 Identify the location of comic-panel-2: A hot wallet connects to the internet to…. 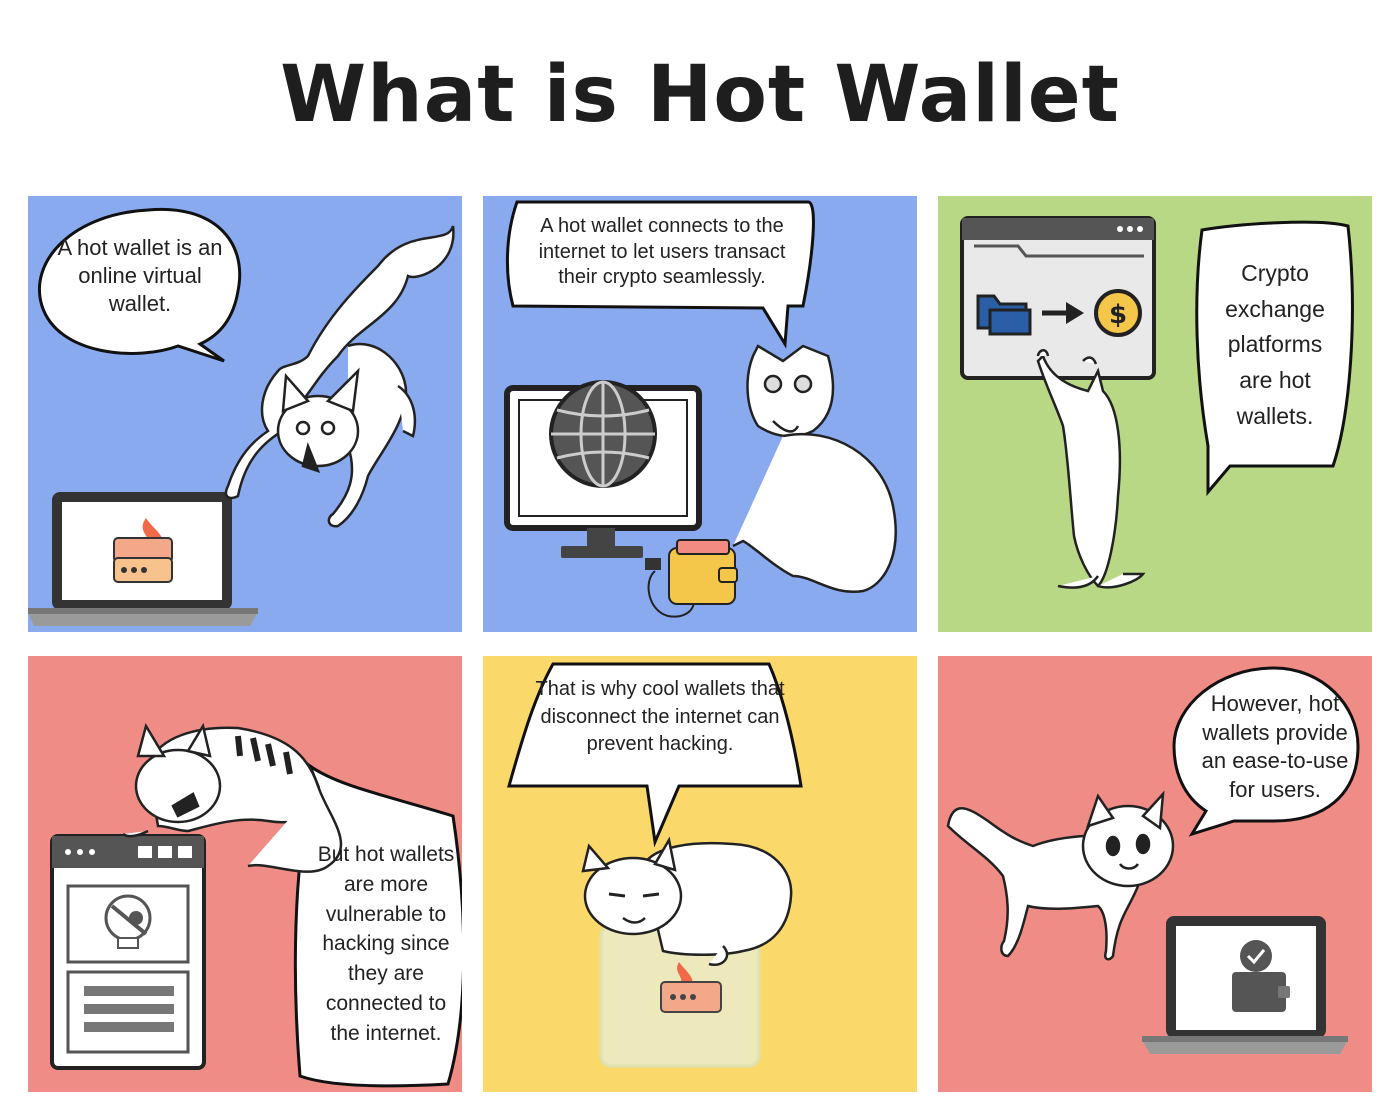
(700, 414).